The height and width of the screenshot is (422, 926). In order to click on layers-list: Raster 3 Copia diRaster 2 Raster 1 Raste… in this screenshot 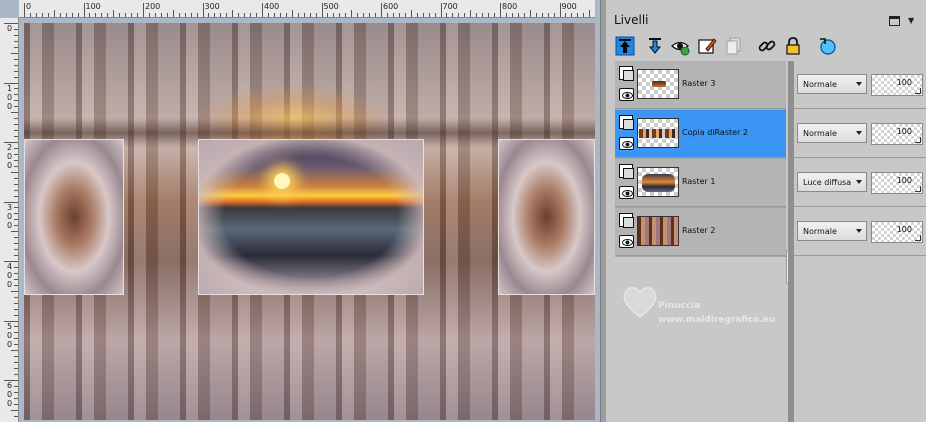, I will do `click(700, 159)`.